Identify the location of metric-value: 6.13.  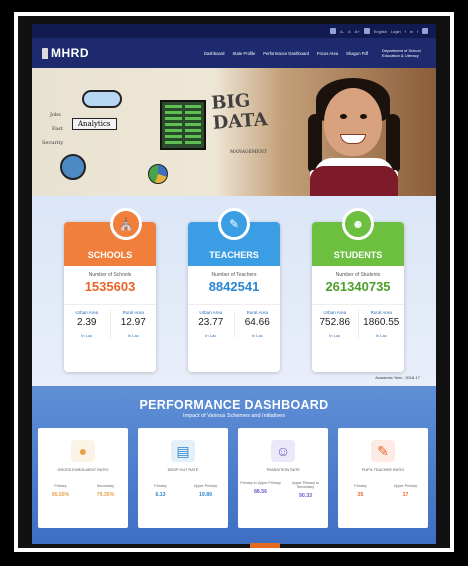
(160, 495).